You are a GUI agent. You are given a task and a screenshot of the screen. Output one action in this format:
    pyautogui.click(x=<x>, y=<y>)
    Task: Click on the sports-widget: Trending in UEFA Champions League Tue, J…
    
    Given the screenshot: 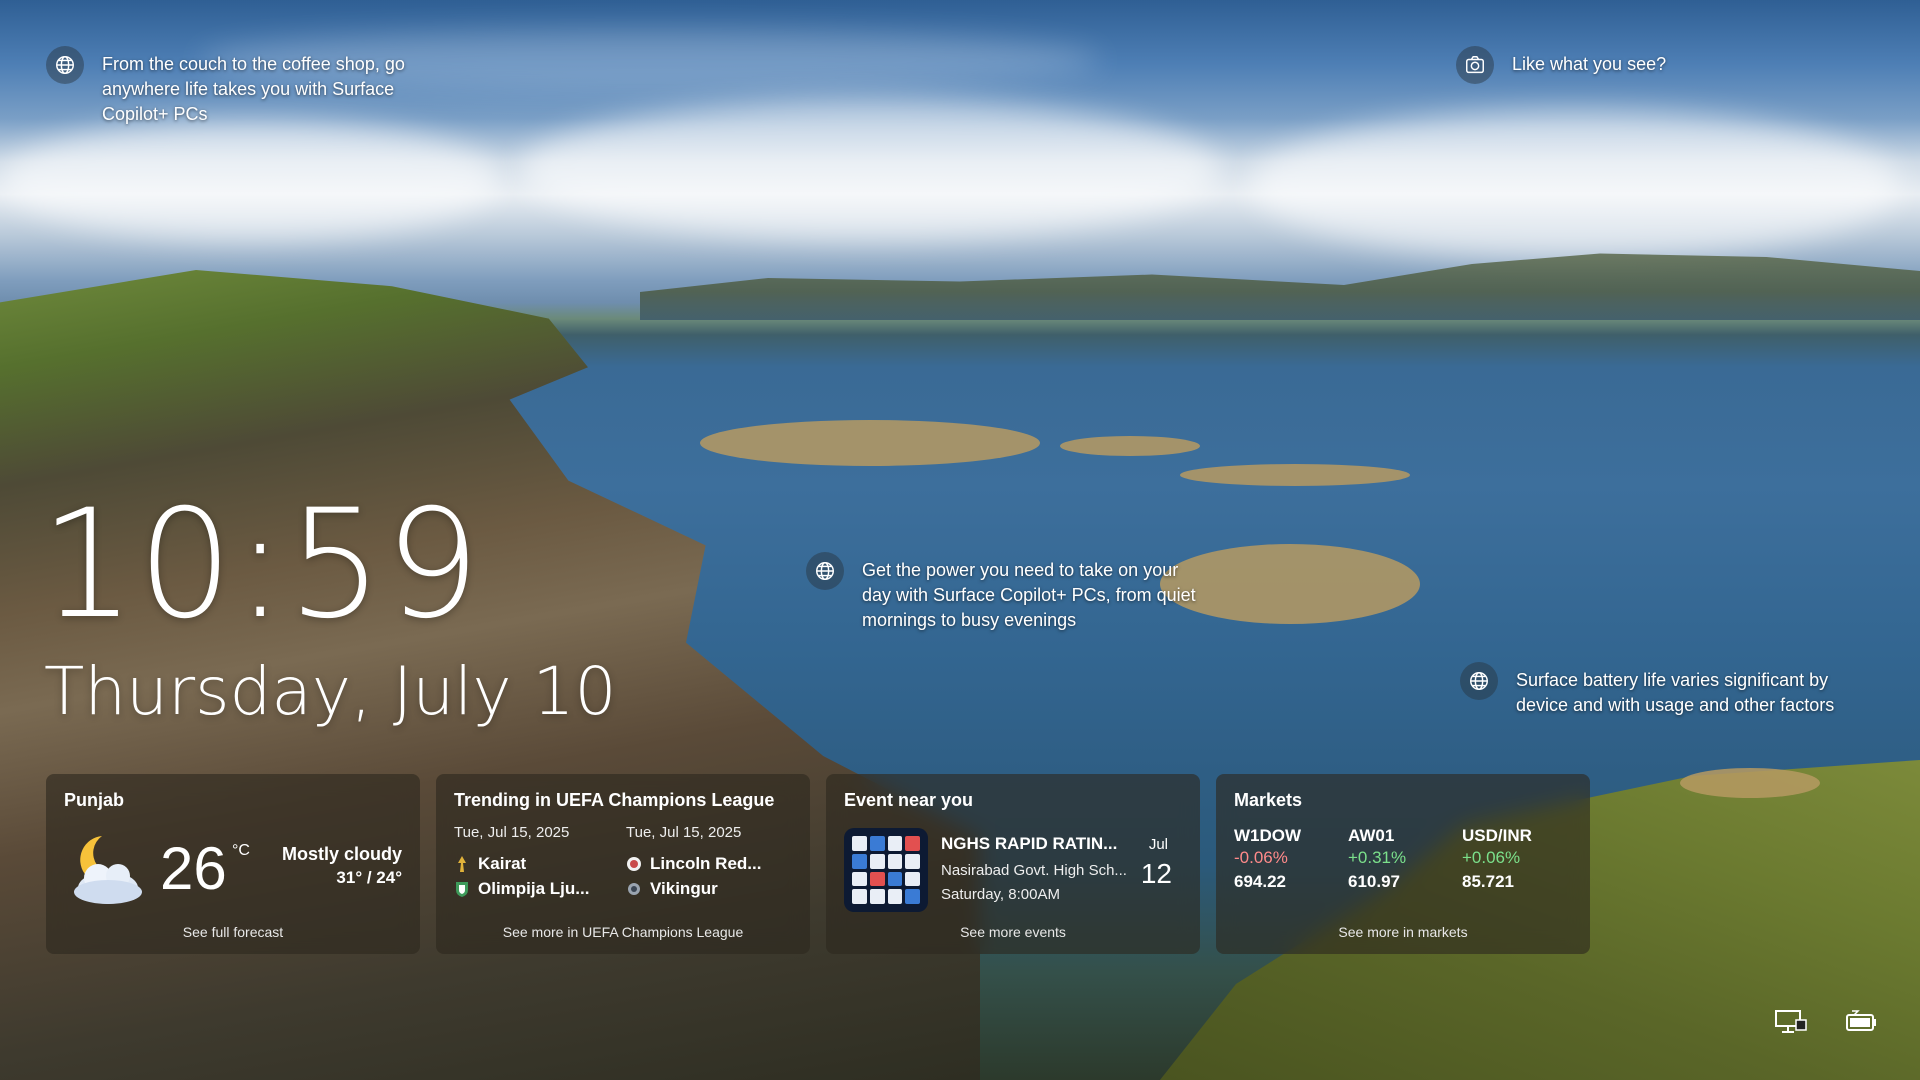 What is the action you would take?
    pyautogui.click(x=623, y=864)
    